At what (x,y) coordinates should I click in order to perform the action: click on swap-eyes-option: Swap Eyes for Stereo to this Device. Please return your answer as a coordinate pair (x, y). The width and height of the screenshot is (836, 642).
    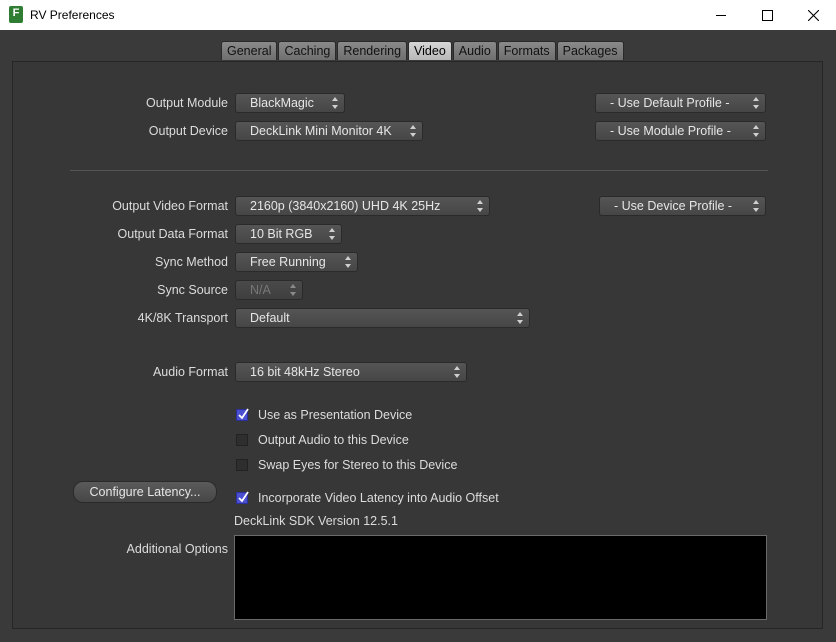
    Looking at the image, I should click on (346, 465).